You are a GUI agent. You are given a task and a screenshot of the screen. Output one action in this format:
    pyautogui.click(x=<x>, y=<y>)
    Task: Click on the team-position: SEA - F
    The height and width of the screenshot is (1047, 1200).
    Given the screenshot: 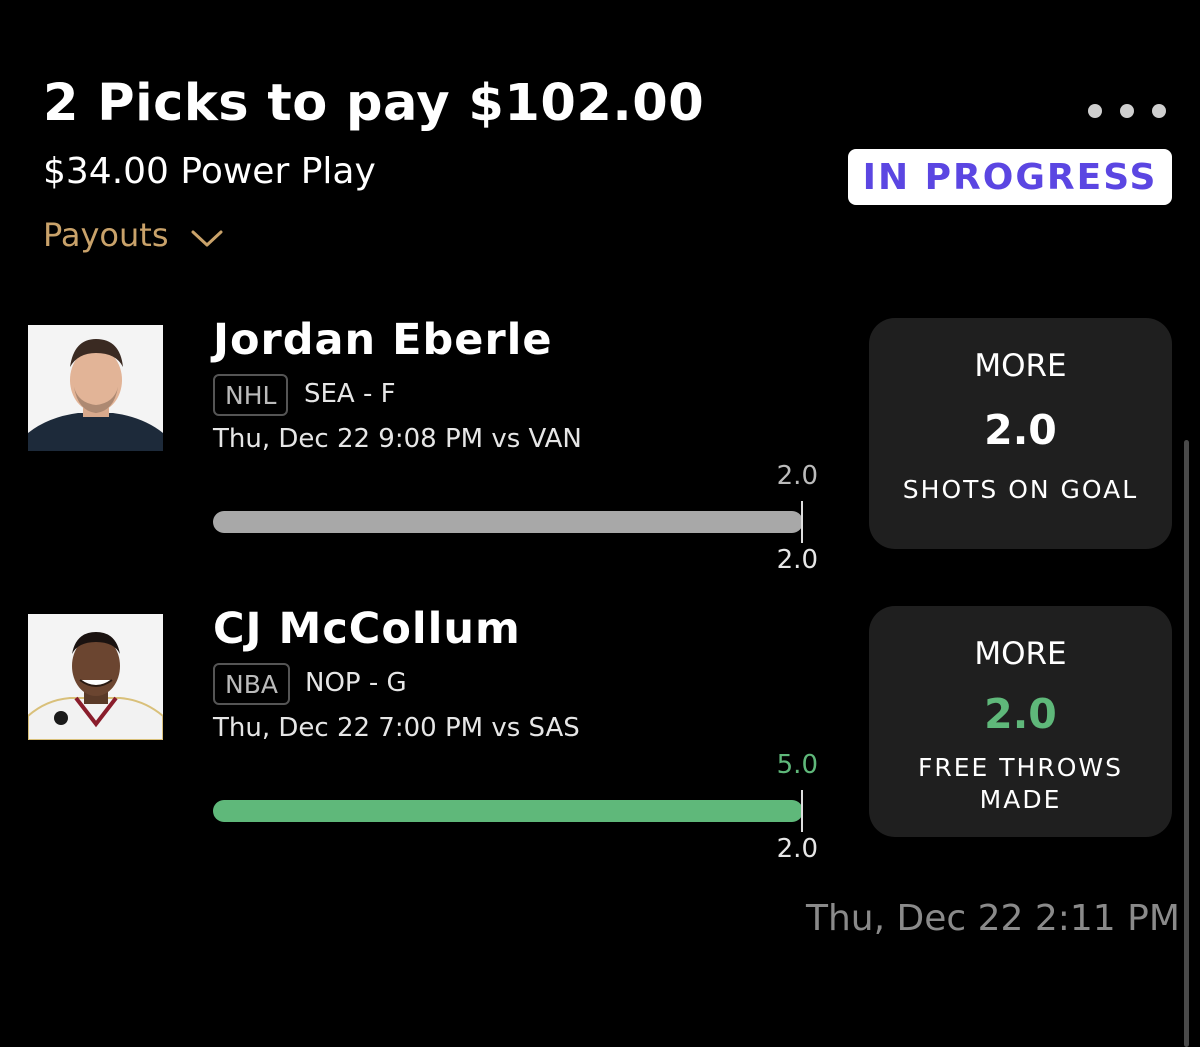 What is the action you would take?
    pyautogui.click(x=350, y=394)
    